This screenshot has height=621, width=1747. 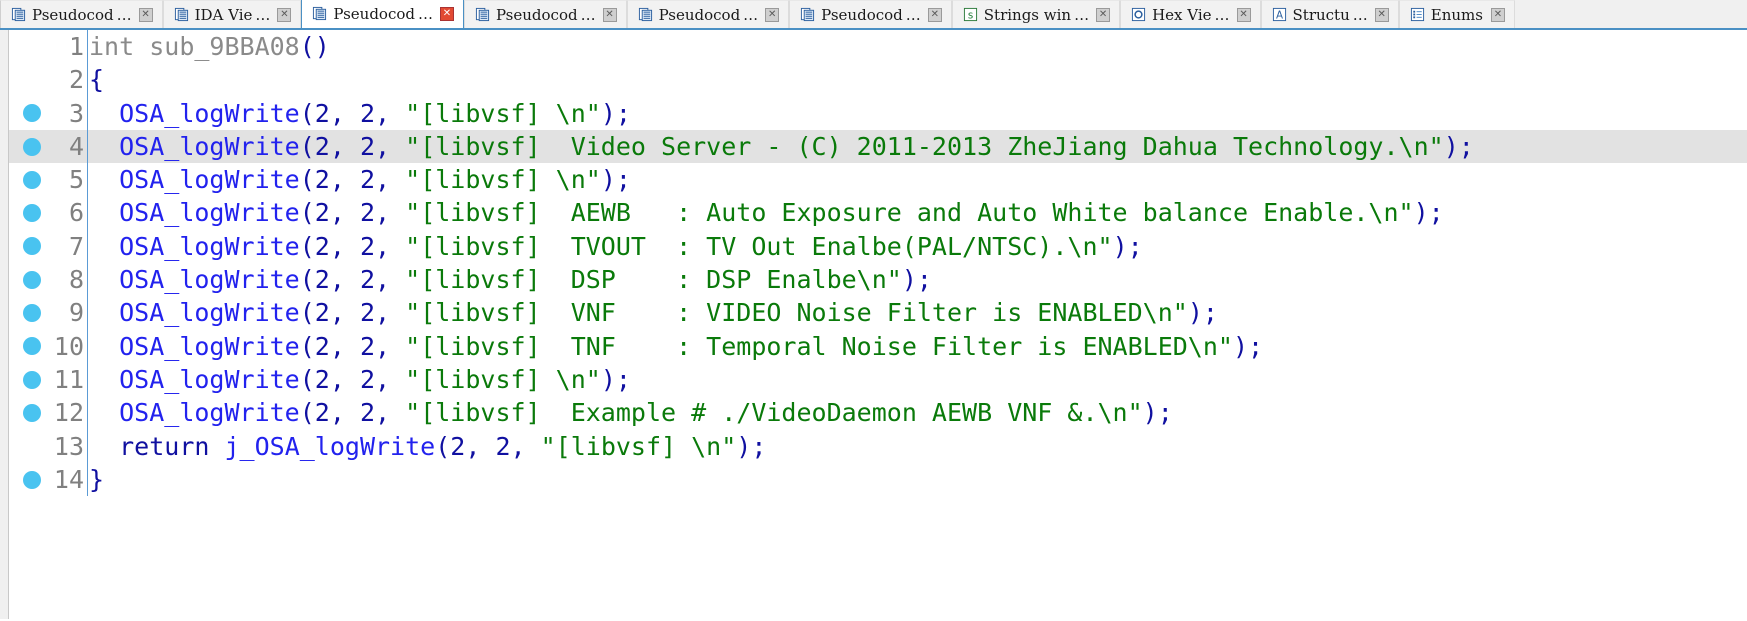 What do you see at coordinates (76, 146) in the screenshot?
I see `line-number: 4` at bounding box center [76, 146].